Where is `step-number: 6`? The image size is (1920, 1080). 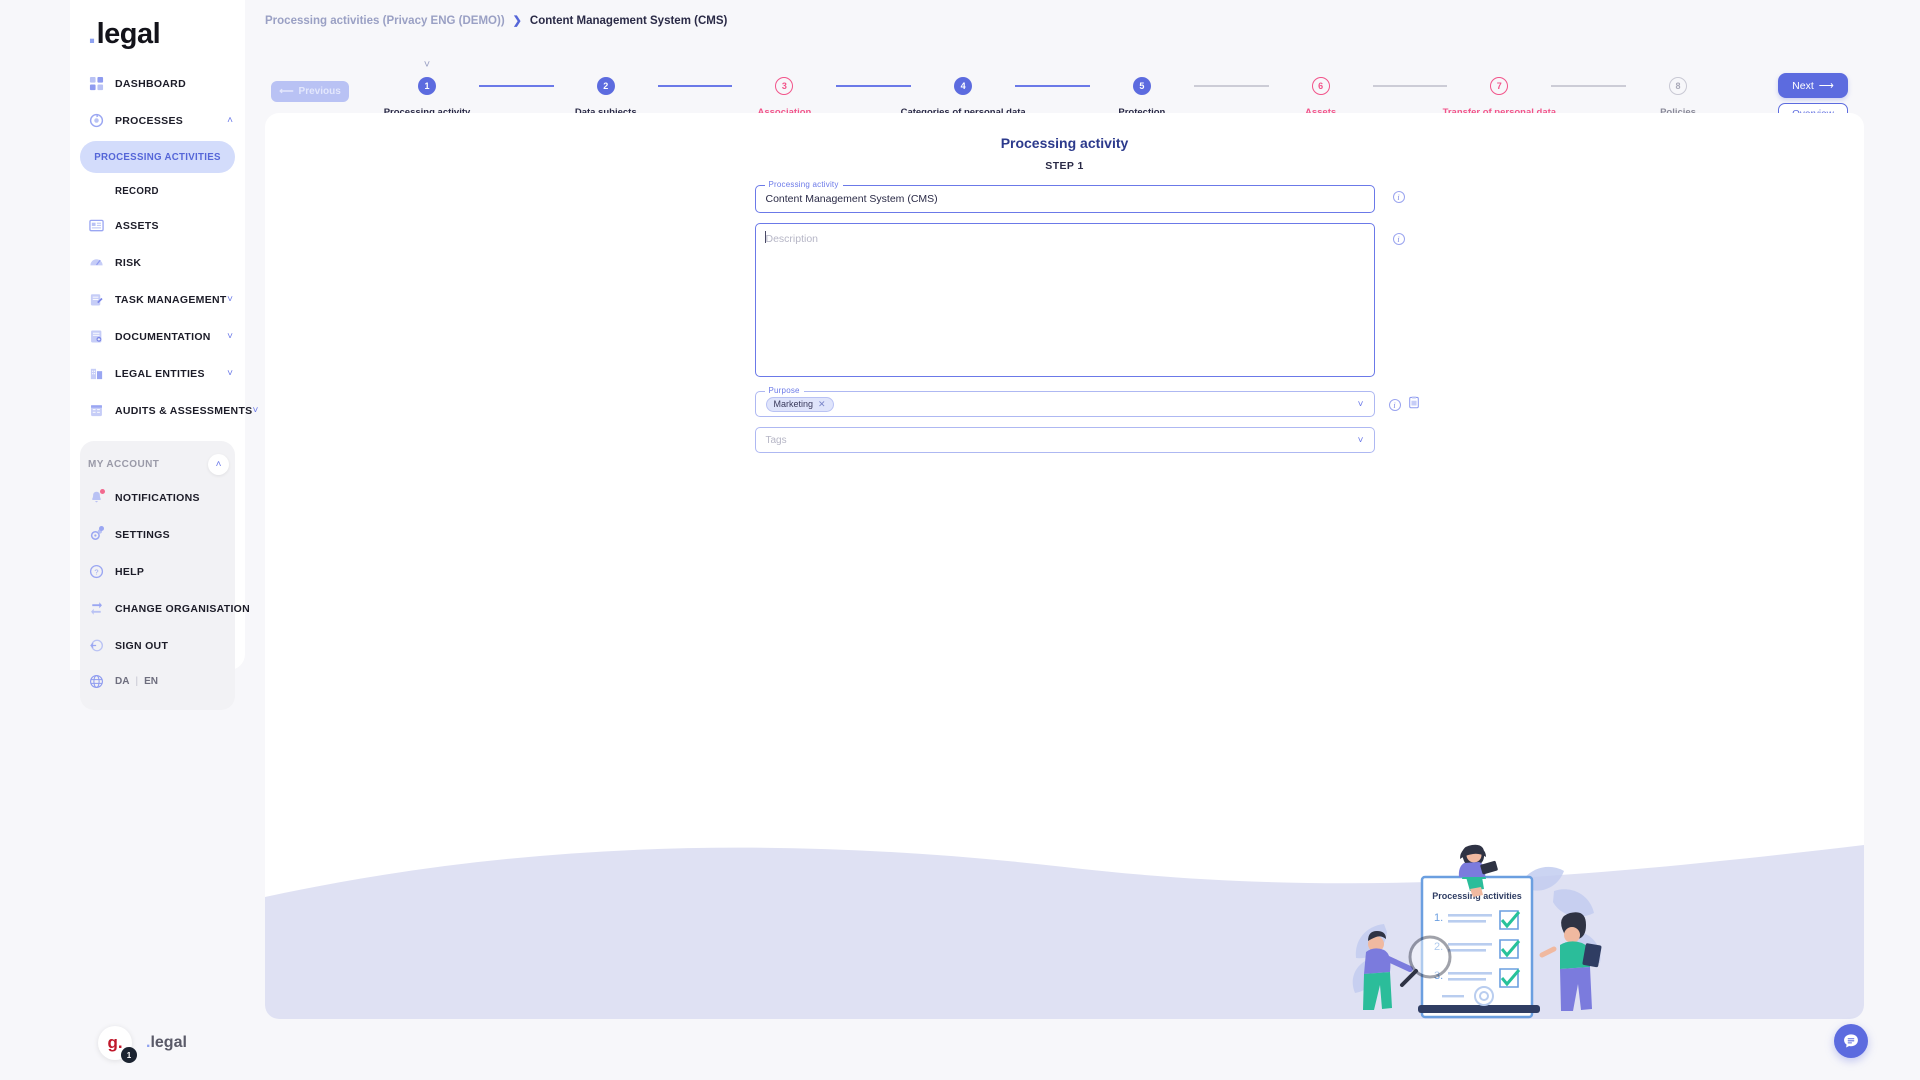
step-number: 6 is located at coordinates (1320, 86).